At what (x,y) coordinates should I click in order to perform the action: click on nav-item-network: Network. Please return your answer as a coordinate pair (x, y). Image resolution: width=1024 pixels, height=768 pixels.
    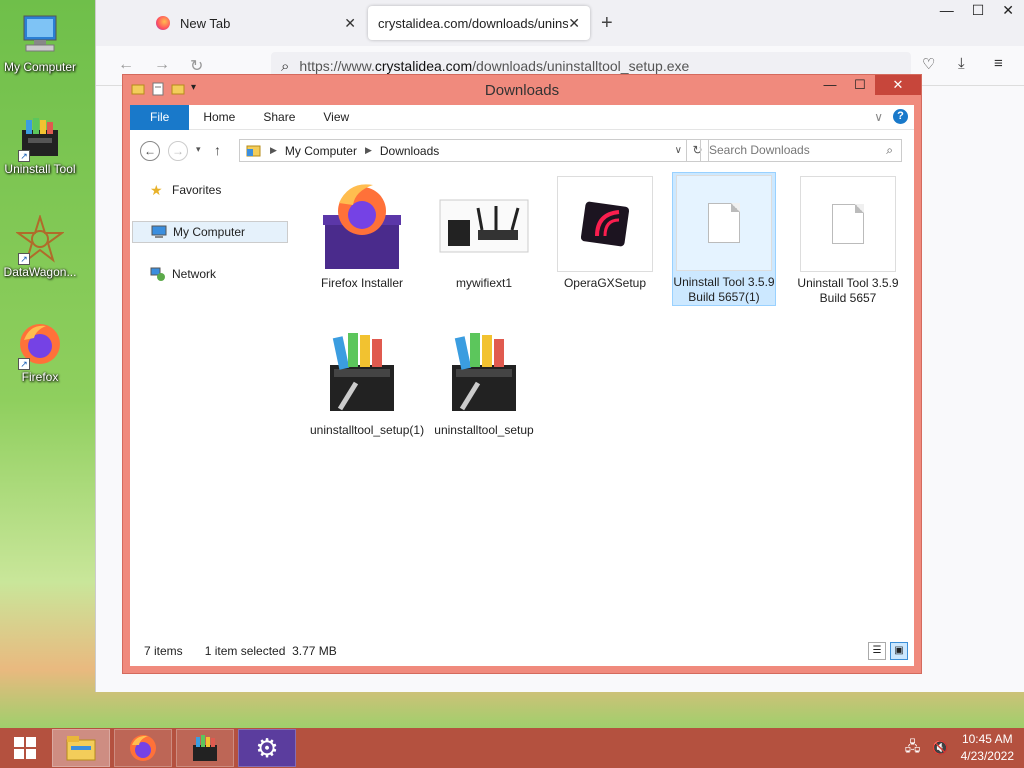
    Looking at the image, I should click on (210, 274).